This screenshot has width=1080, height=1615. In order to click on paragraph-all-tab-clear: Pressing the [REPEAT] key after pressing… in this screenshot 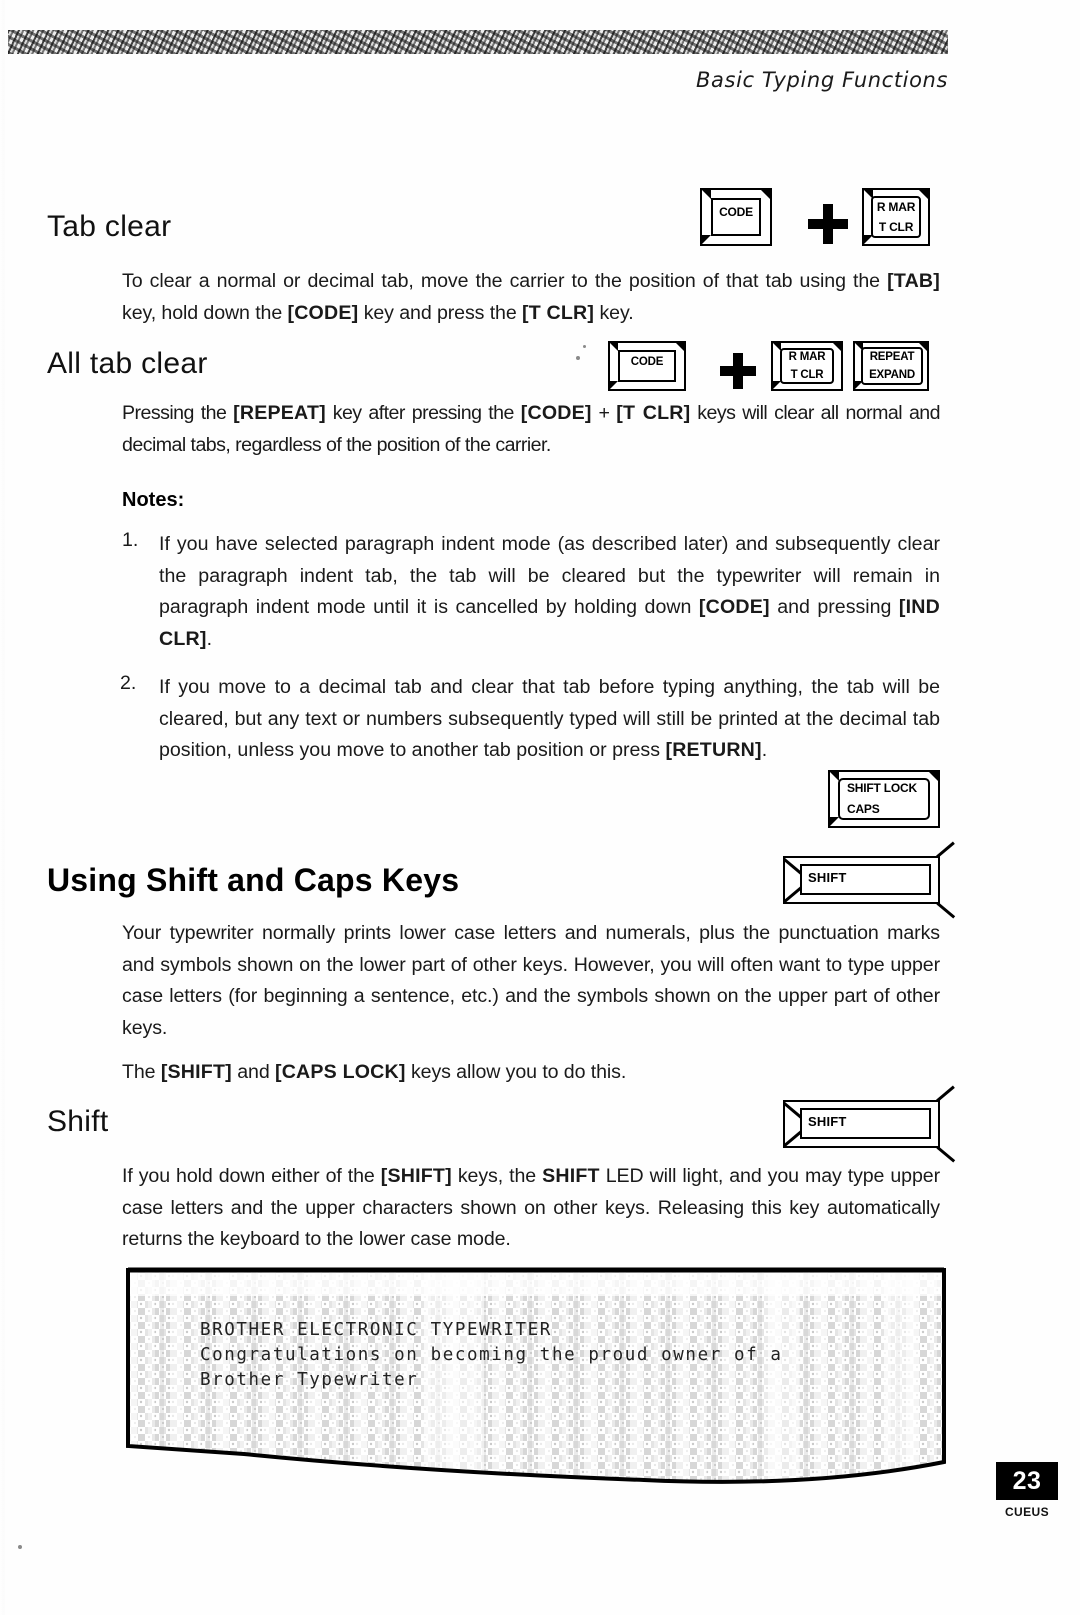, I will do `click(531, 429)`.